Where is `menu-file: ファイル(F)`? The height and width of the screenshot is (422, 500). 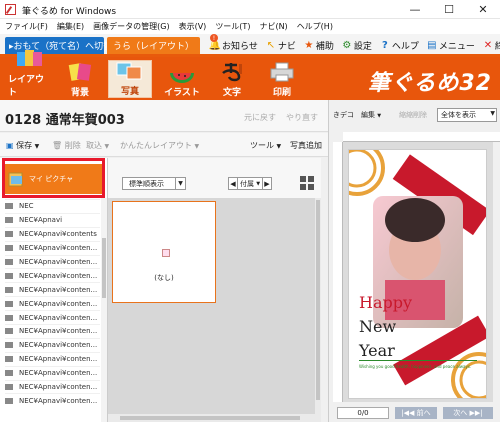 menu-file: ファイル(F) is located at coordinates (26, 26).